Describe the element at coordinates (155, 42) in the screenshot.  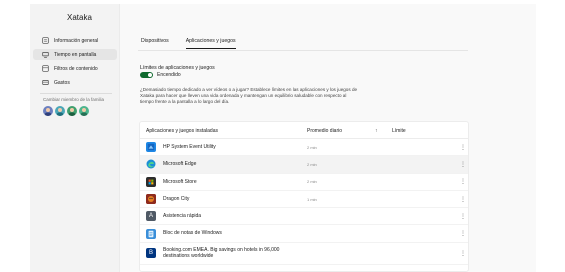
I see `tab-dispositivos: Dispositivos` at that location.